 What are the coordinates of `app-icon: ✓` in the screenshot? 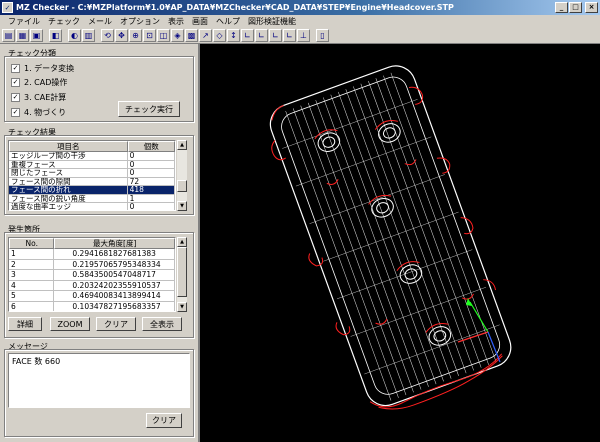 It's located at (7, 7).